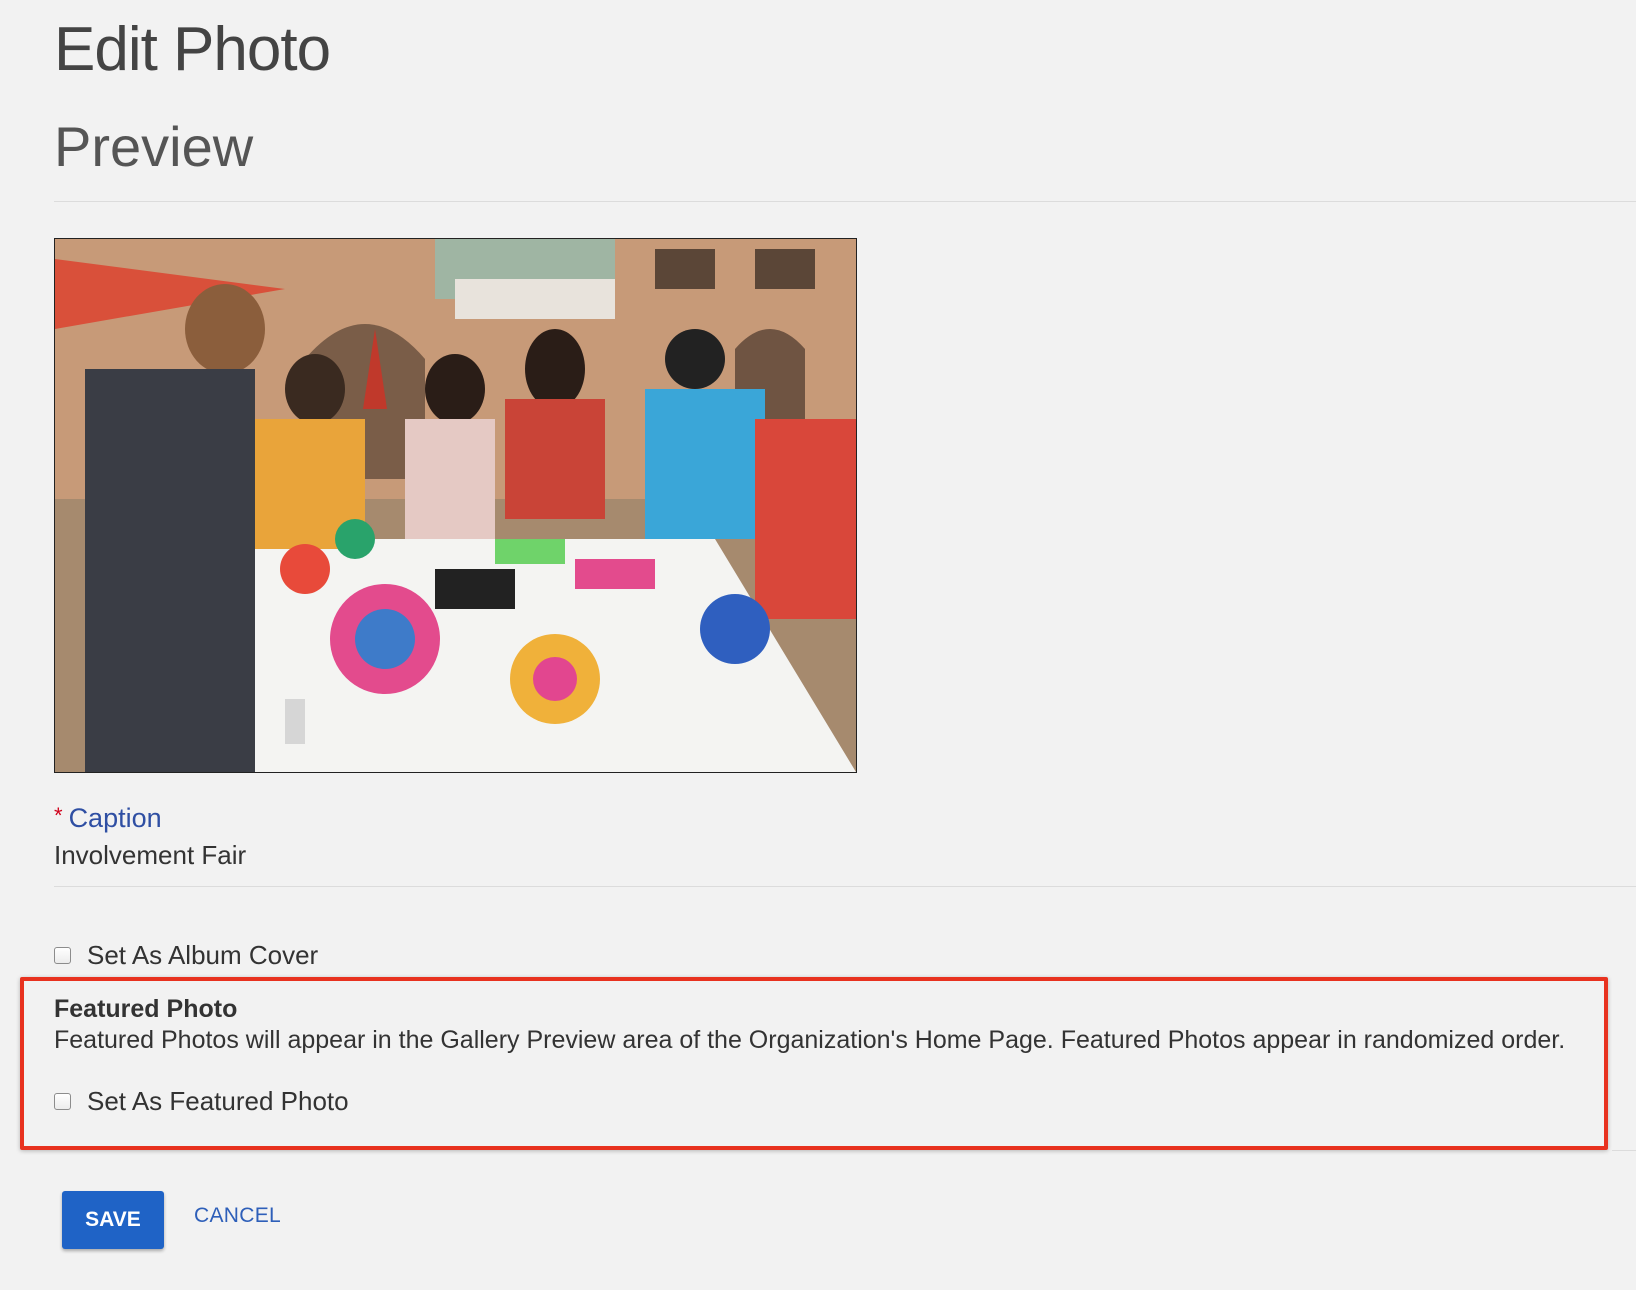  Describe the element at coordinates (192, 49) in the screenshot. I see `page-title: Edit Photo` at that location.